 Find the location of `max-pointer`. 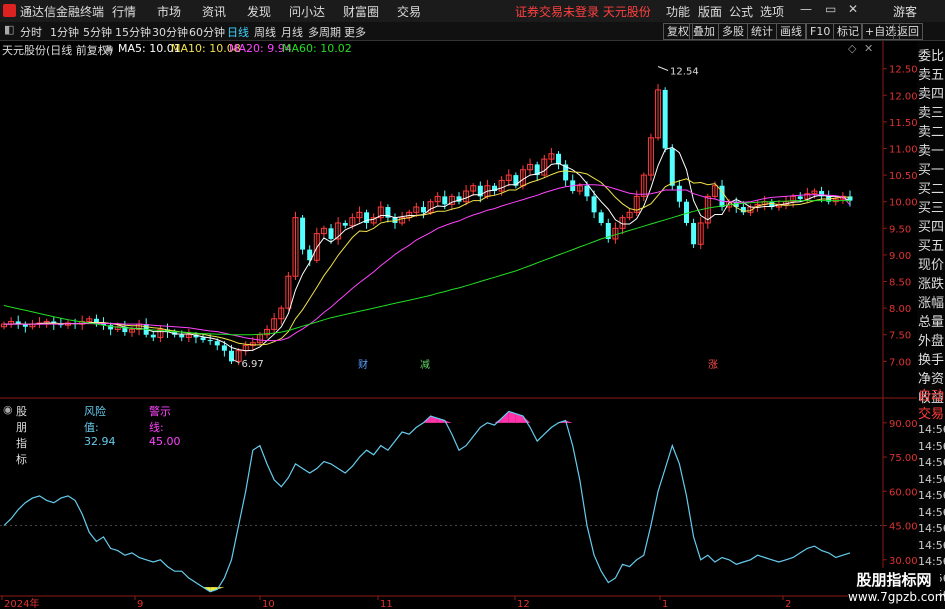

max-pointer is located at coordinates (663, 68).